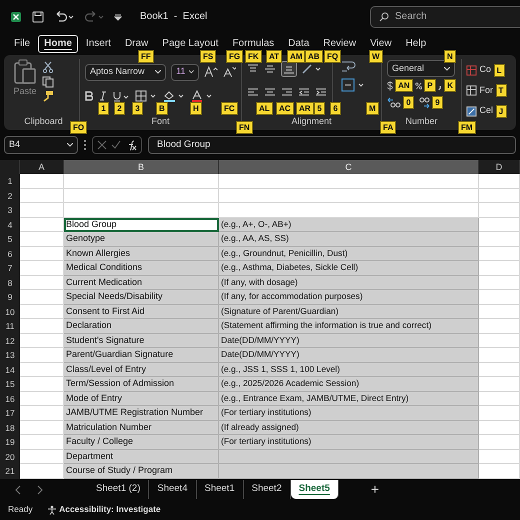 The width and height of the screenshot is (520, 520). What do you see at coordinates (10, 384) in the screenshot?
I see `row-header: 15` at bounding box center [10, 384].